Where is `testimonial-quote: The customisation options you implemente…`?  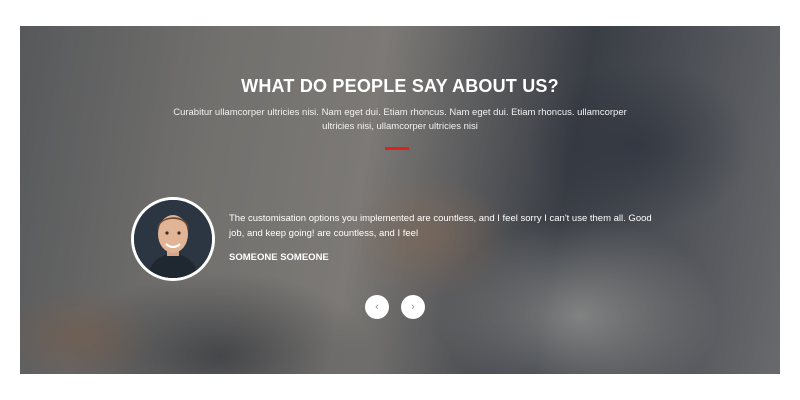
testimonial-quote: The customisation options you implemente… is located at coordinates (440, 226).